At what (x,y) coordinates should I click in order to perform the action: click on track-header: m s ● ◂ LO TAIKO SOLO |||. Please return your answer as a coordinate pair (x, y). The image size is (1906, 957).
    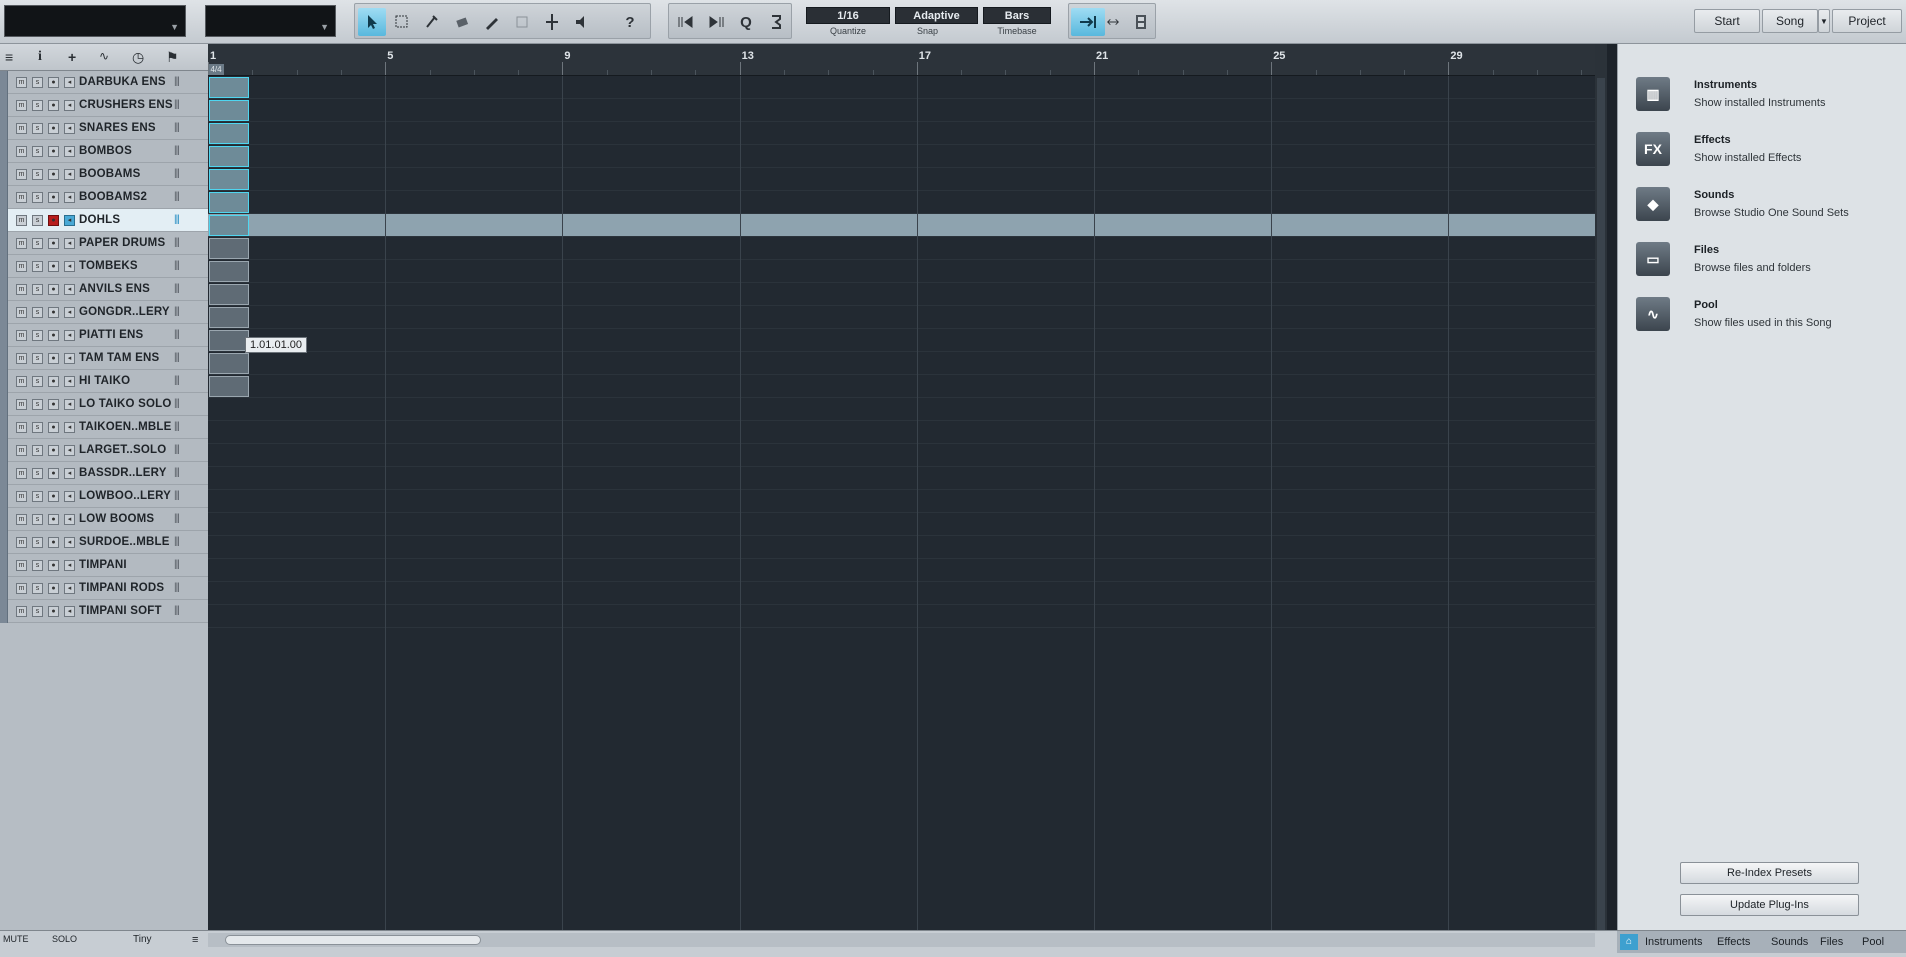
    Looking at the image, I should click on (104, 404).